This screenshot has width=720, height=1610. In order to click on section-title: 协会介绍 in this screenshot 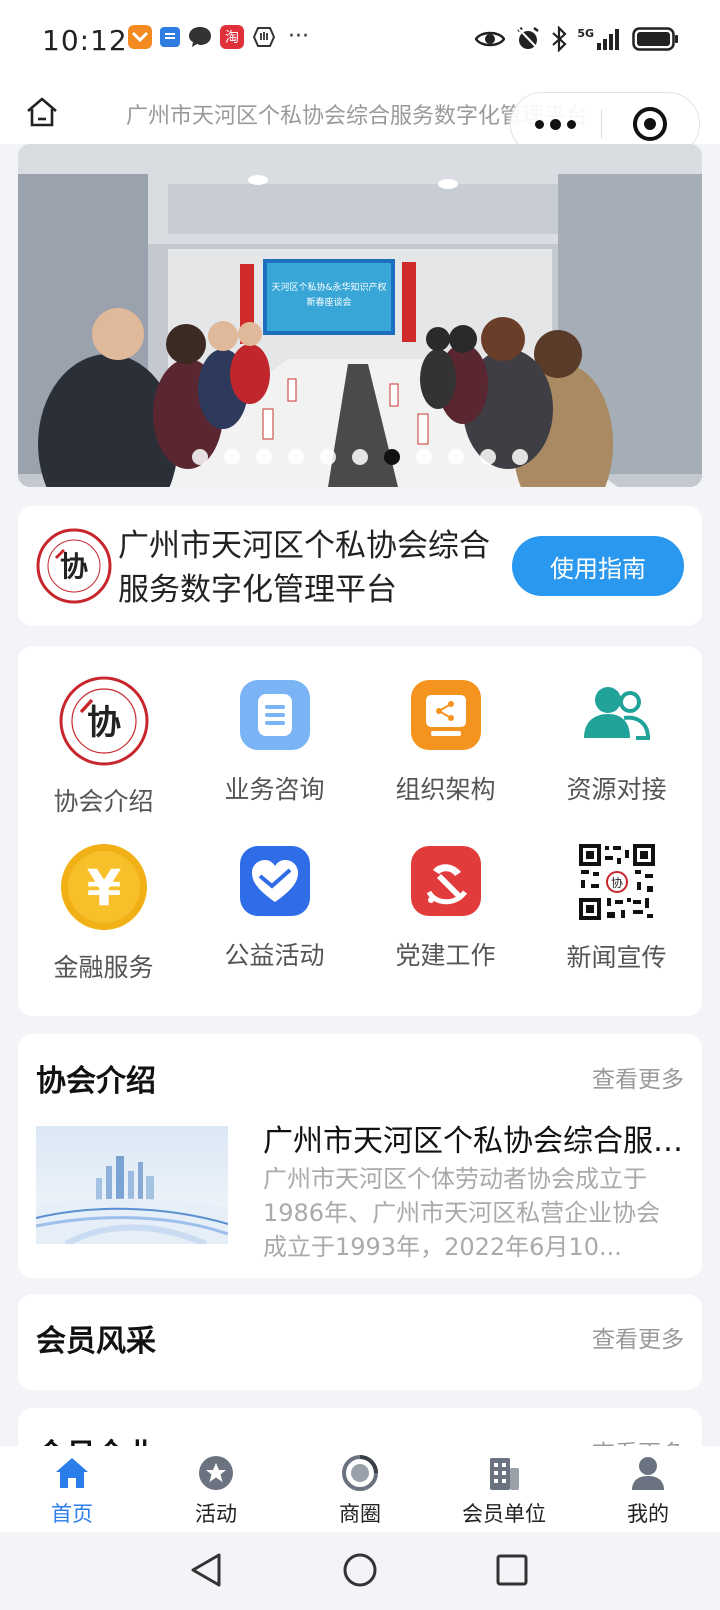, I will do `click(96, 1081)`.